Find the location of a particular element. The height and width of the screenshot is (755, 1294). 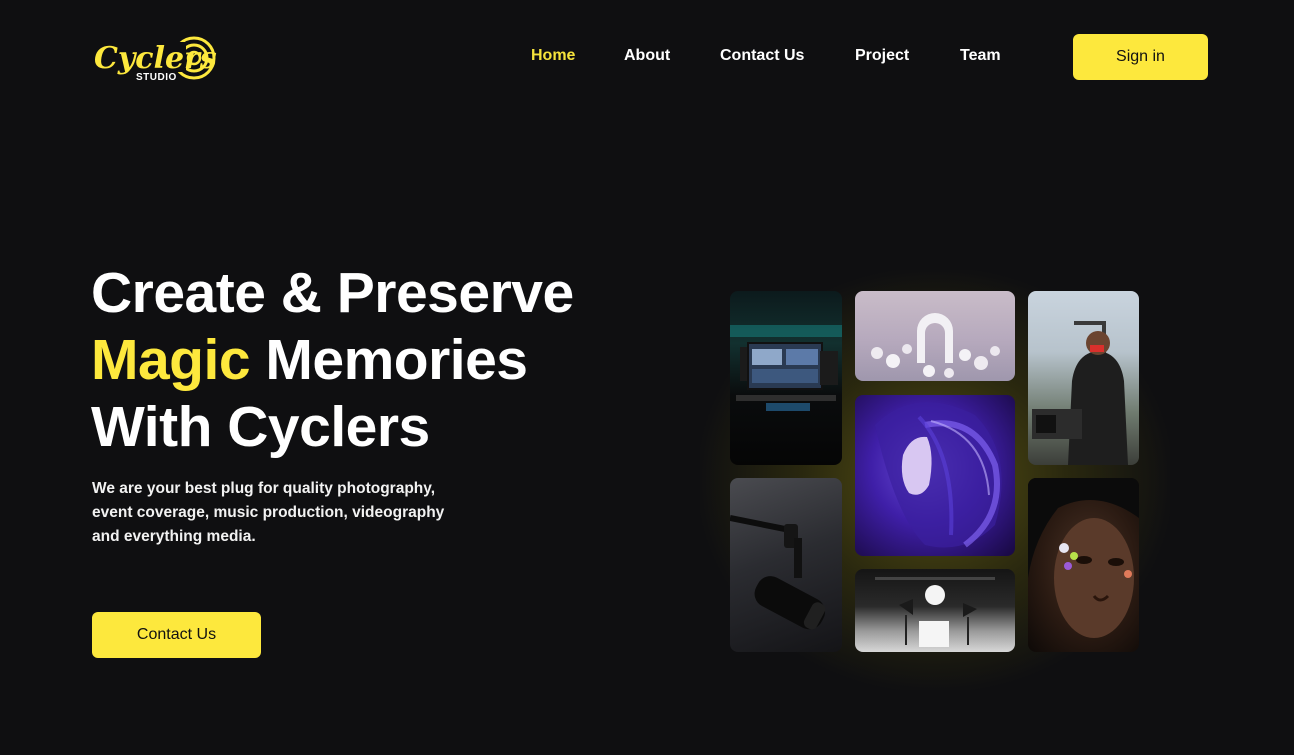

hero-title-accent: Magic is located at coordinates (171, 360).